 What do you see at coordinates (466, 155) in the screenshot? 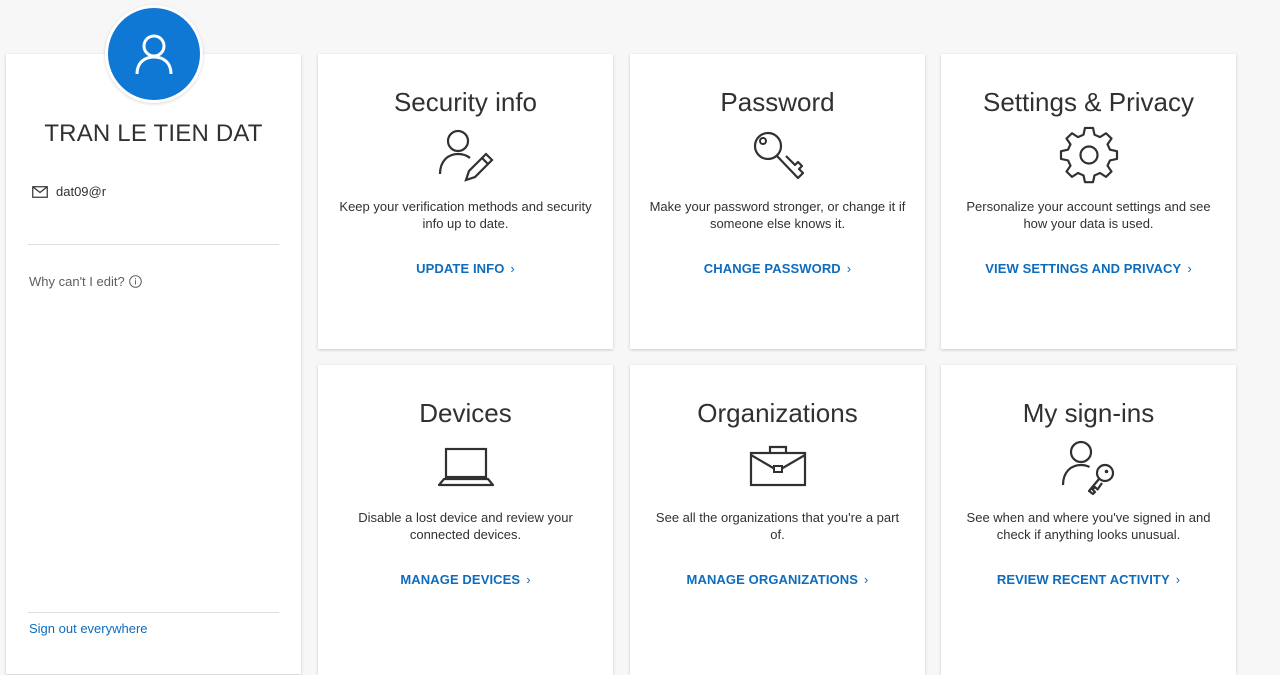
I see `user-pen-icon` at bounding box center [466, 155].